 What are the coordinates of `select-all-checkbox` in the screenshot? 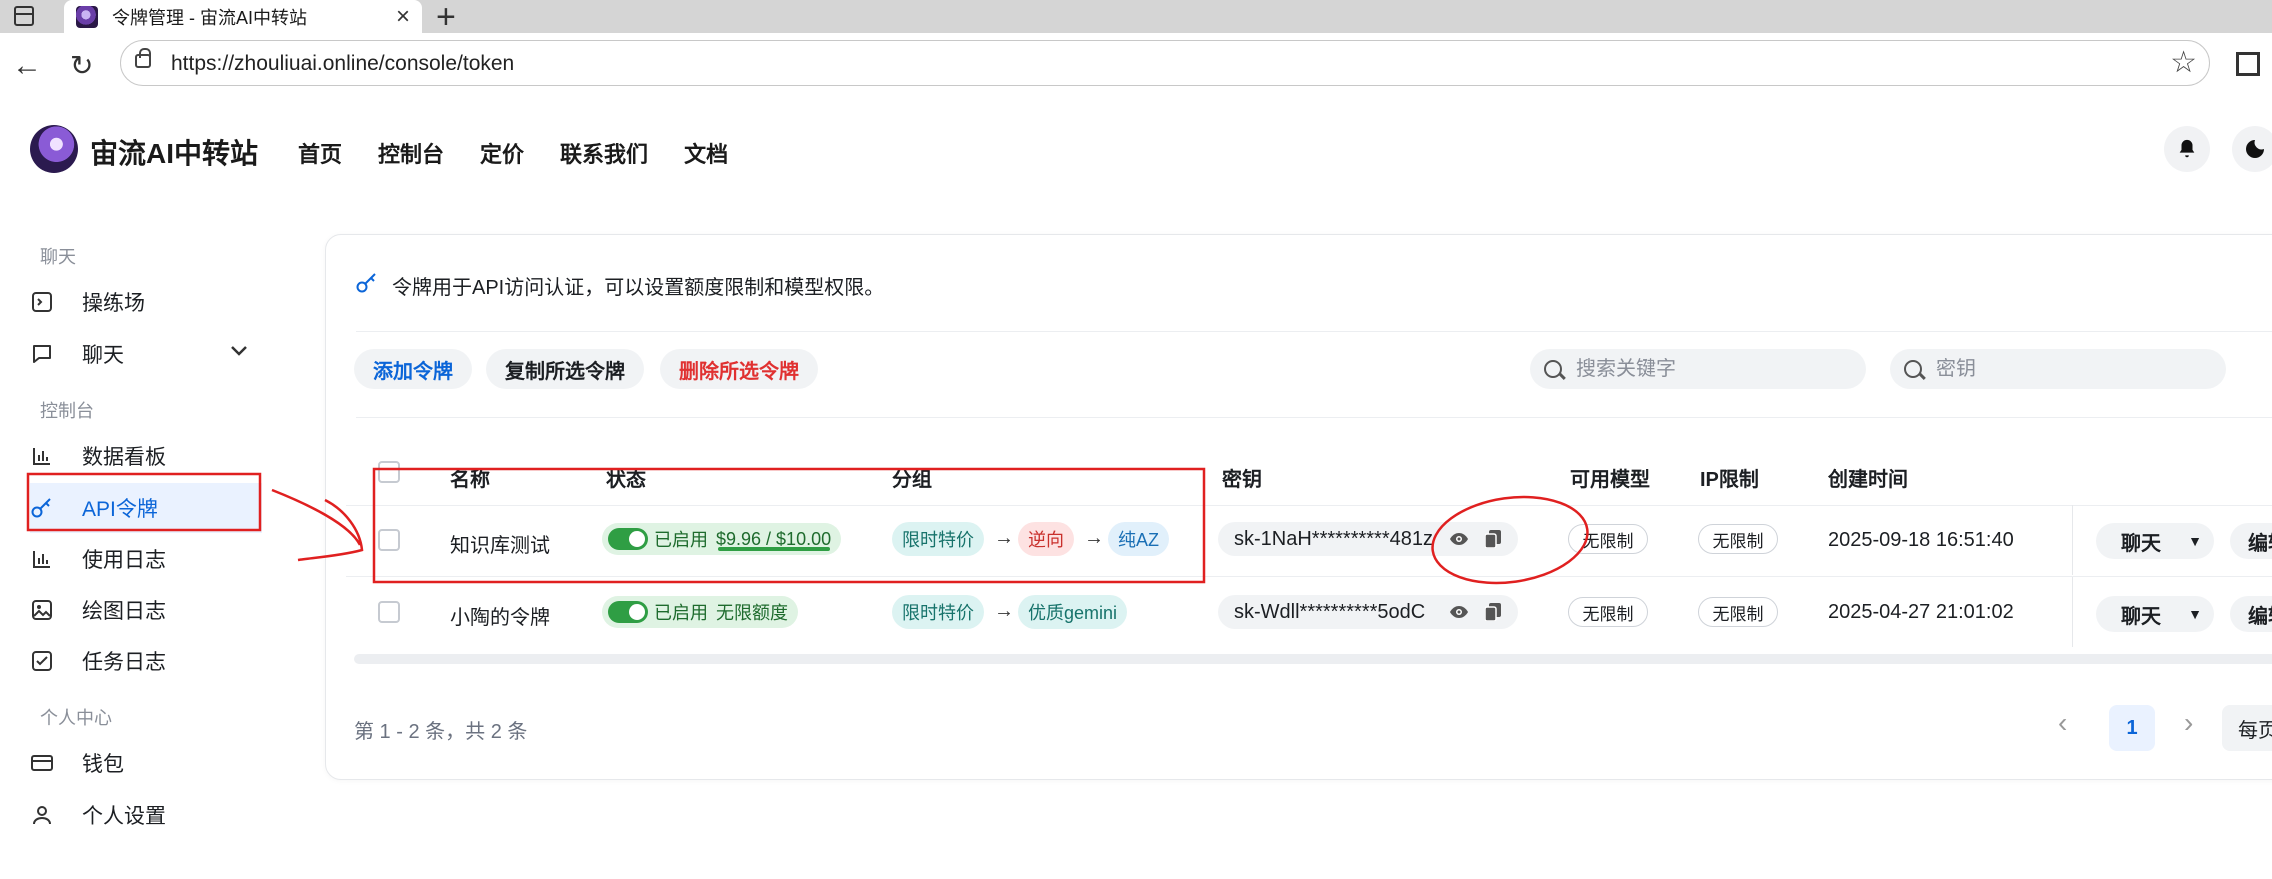 It's located at (389, 472).